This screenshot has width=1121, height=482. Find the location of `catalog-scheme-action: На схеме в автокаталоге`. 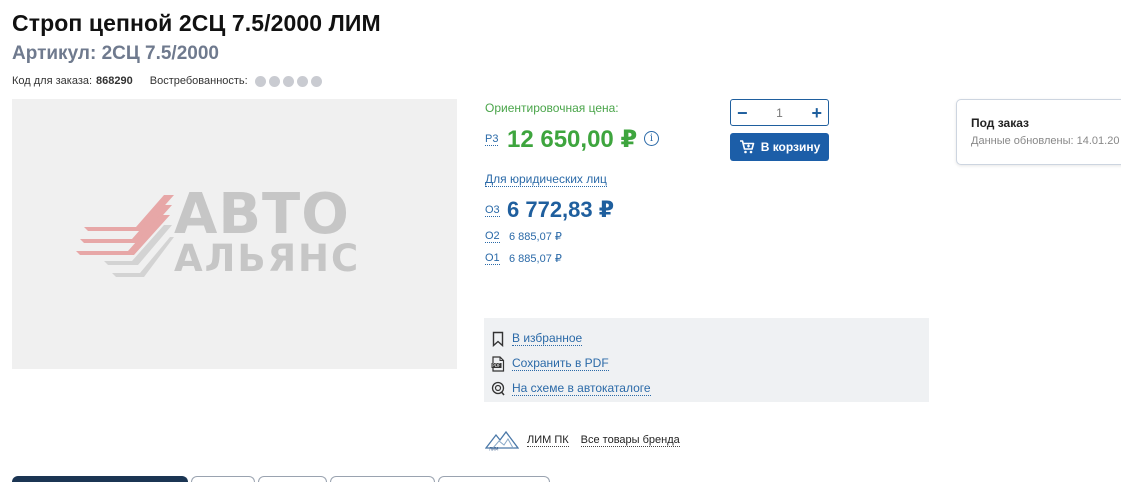

catalog-scheme-action: На схеме в автокаталоге is located at coordinates (710, 388).